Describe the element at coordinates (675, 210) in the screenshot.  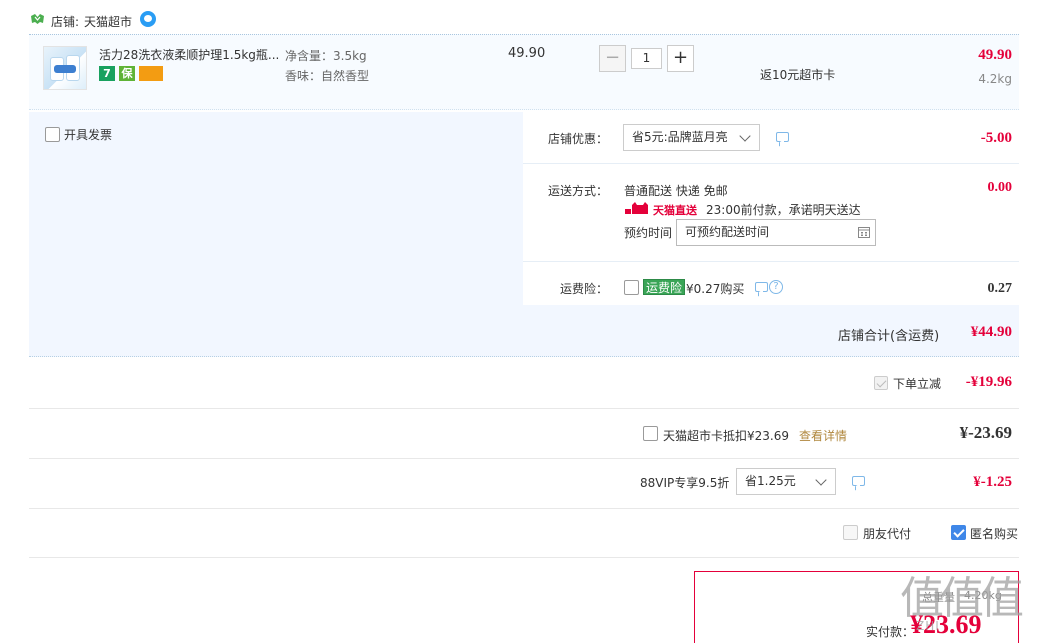
I see `tmall-direct-text: 天猫直送` at that location.